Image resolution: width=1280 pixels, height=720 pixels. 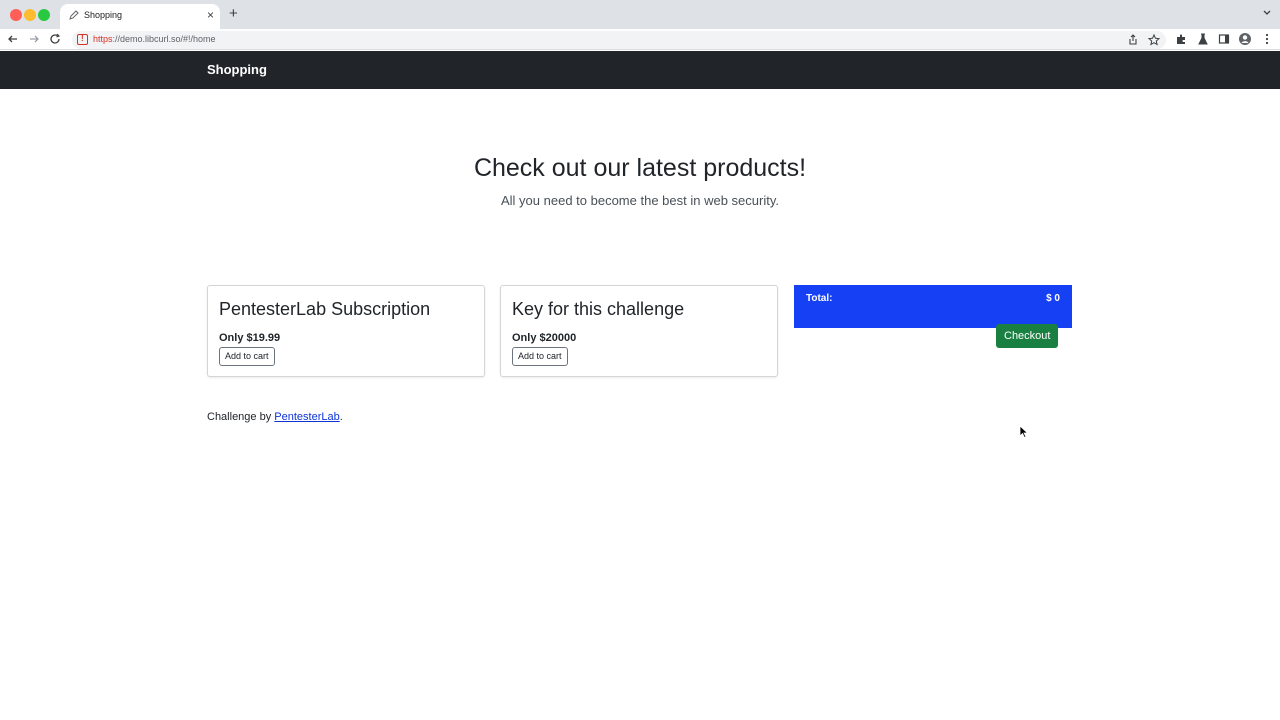 I want to click on product-price: Only $20000, so click(x=544, y=338).